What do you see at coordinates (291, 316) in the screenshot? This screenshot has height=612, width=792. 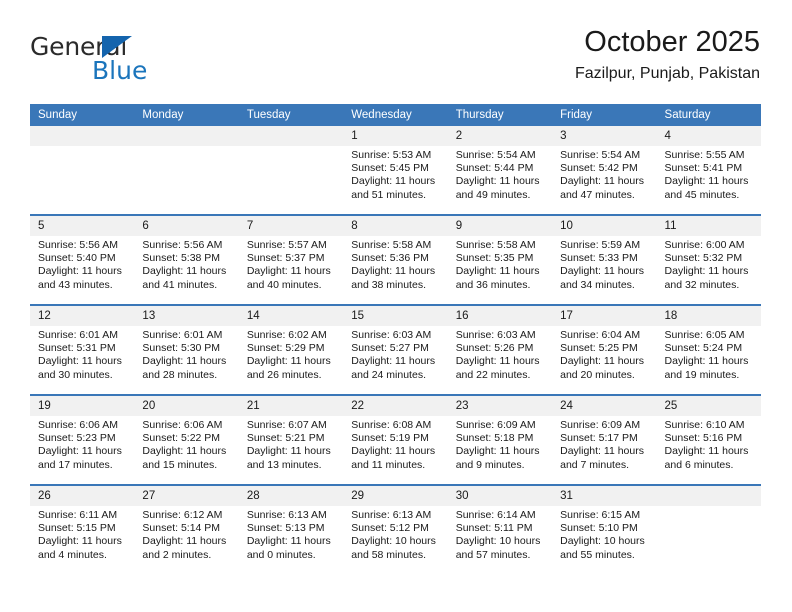 I see `day-number: 14` at bounding box center [291, 316].